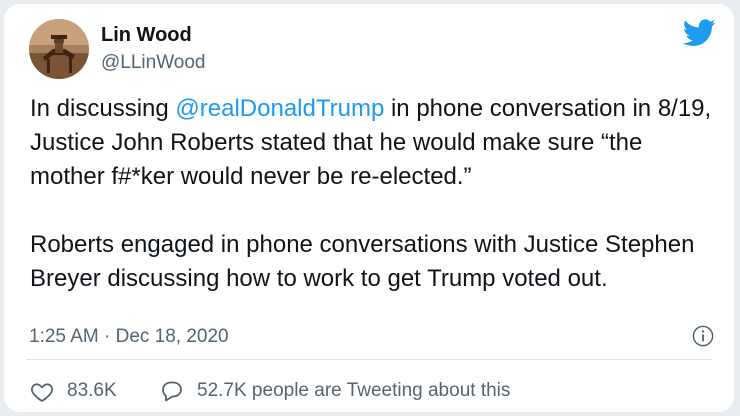  What do you see at coordinates (172, 391) in the screenshot?
I see `speech-bubble-icon` at bounding box center [172, 391].